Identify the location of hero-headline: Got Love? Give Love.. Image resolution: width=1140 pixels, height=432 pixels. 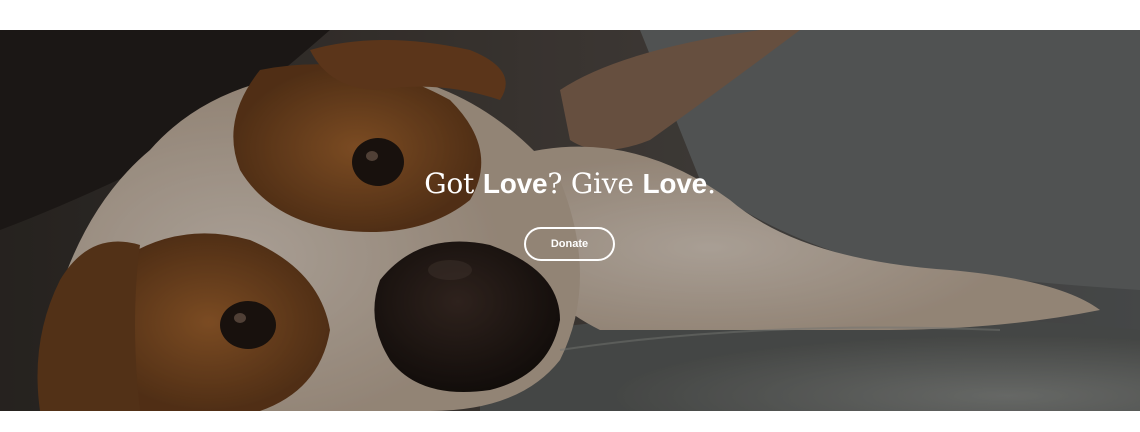
(570, 184).